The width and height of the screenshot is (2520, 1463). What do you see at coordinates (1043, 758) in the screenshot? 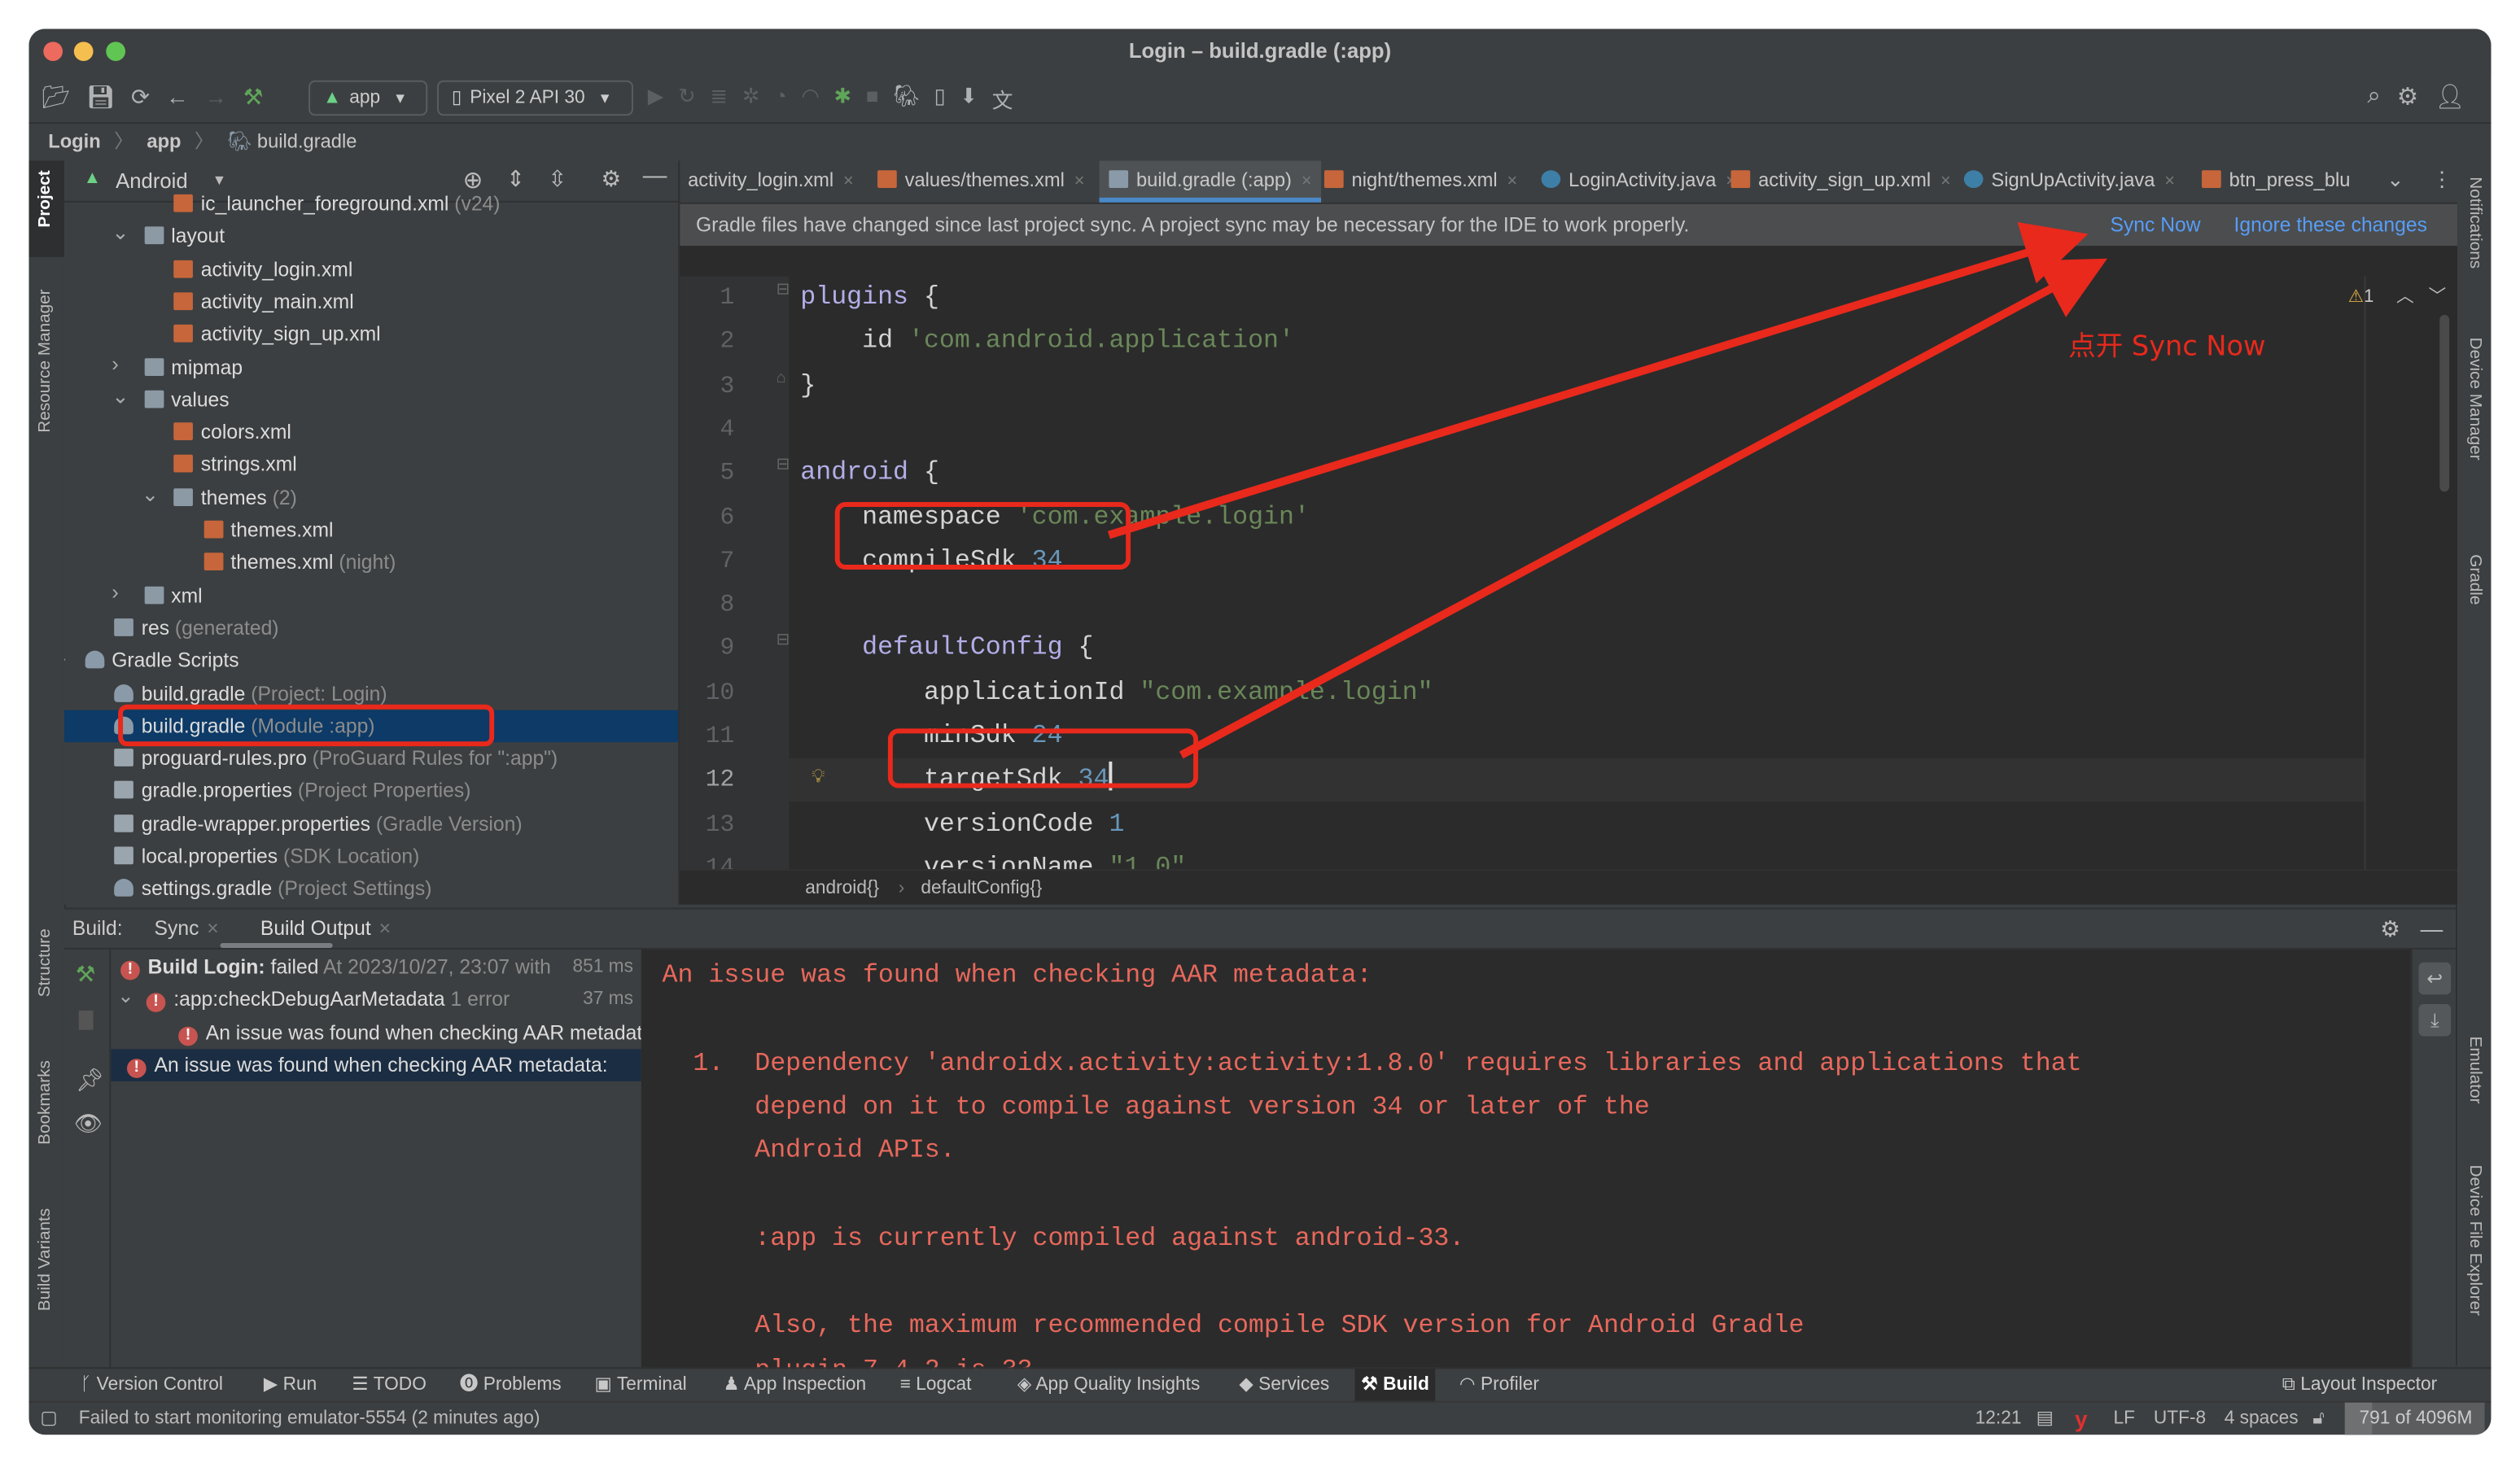
I see `highlight-box-targetsdk` at bounding box center [1043, 758].